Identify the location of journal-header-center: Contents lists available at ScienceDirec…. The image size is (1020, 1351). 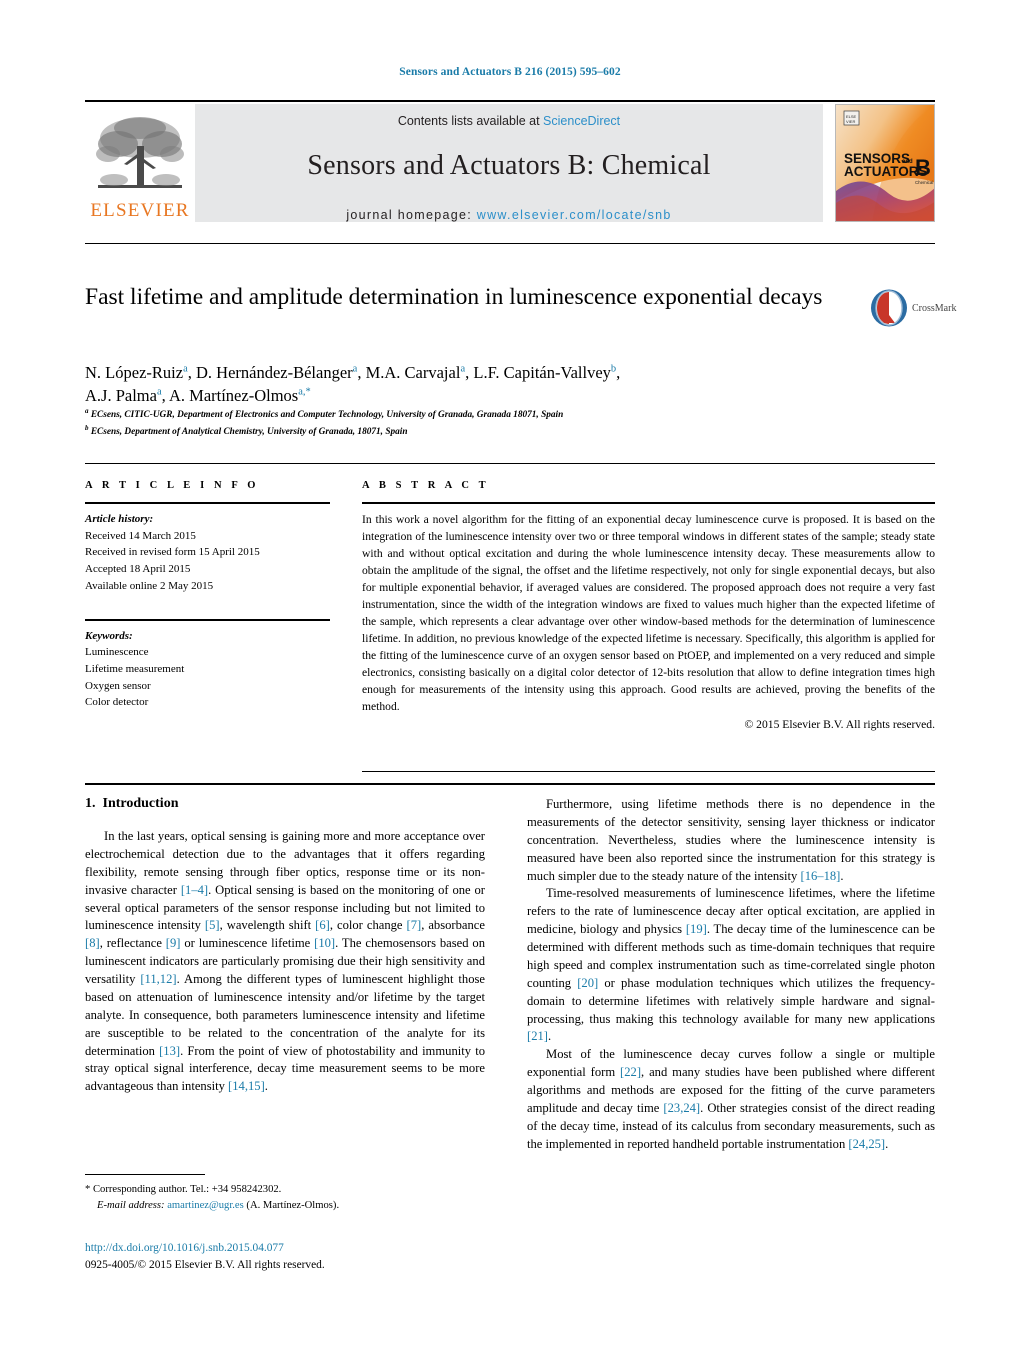
(509, 163).